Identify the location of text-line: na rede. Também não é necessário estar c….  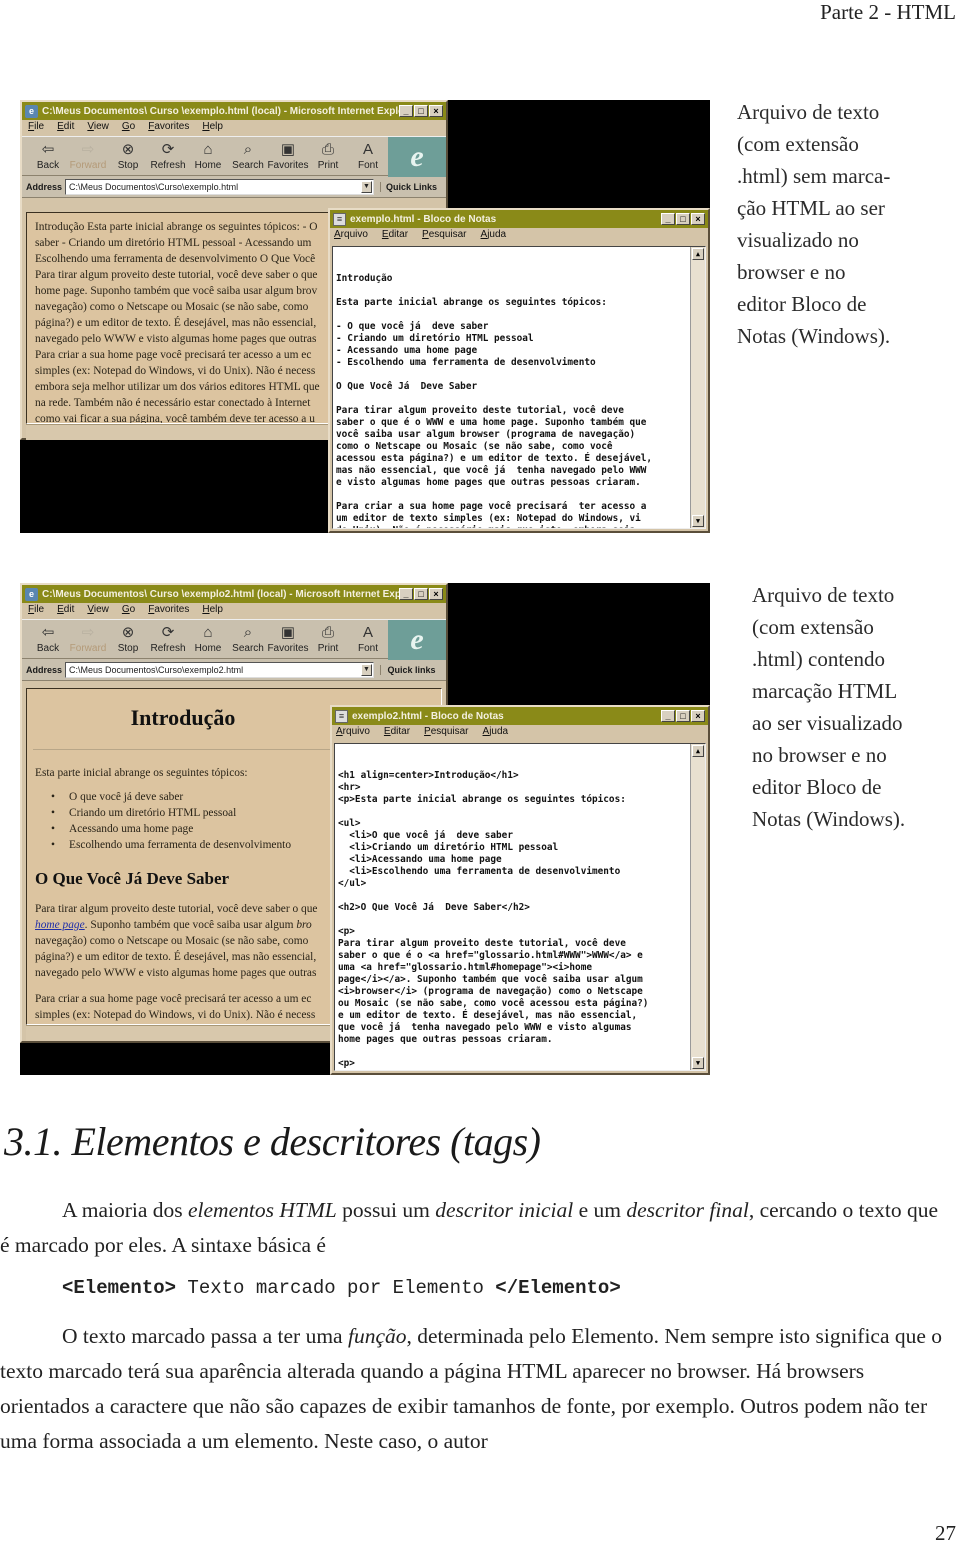
(173, 403).